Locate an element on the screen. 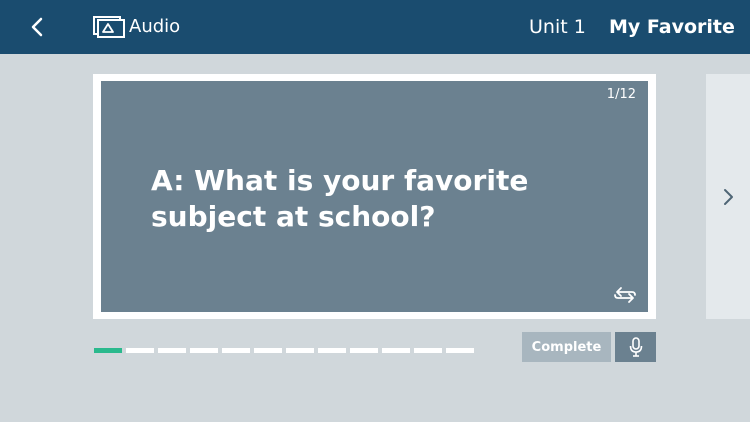  unit-label: Unit 1 is located at coordinates (557, 27).